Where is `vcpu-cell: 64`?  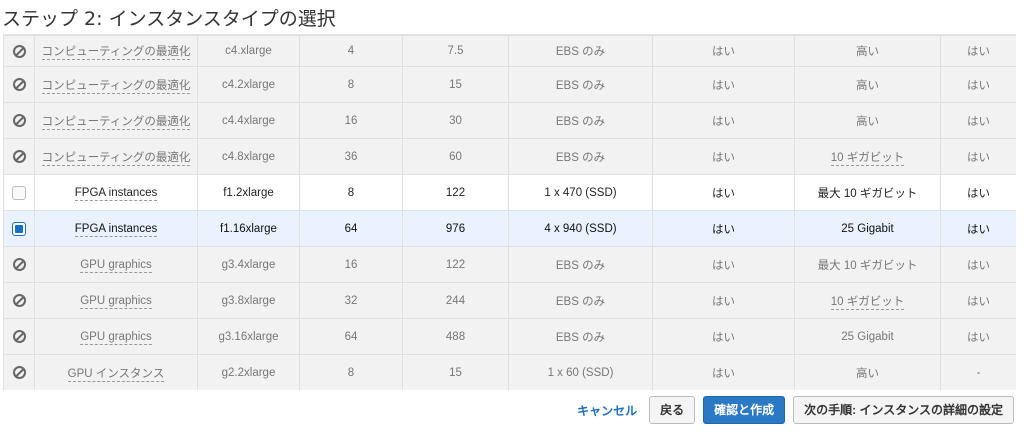 vcpu-cell: 64 is located at coordinates (351, 228).